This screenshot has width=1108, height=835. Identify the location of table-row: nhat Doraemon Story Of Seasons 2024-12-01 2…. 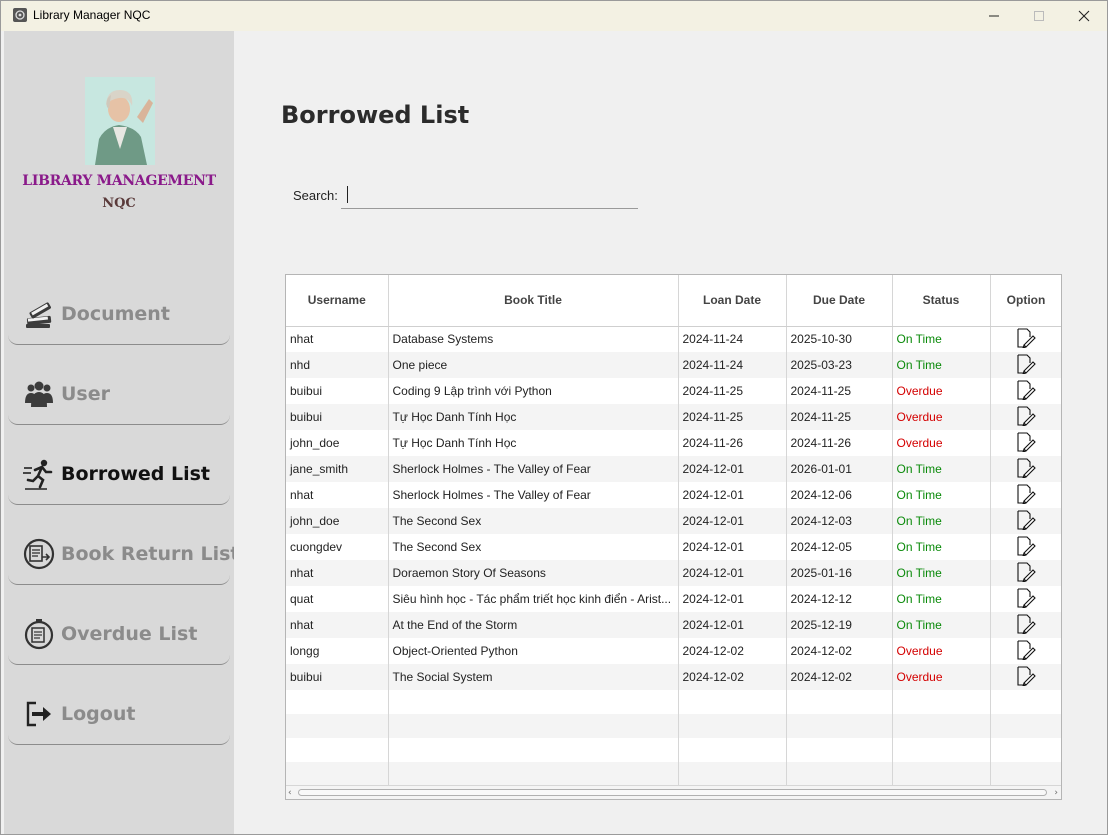
(673, 573).